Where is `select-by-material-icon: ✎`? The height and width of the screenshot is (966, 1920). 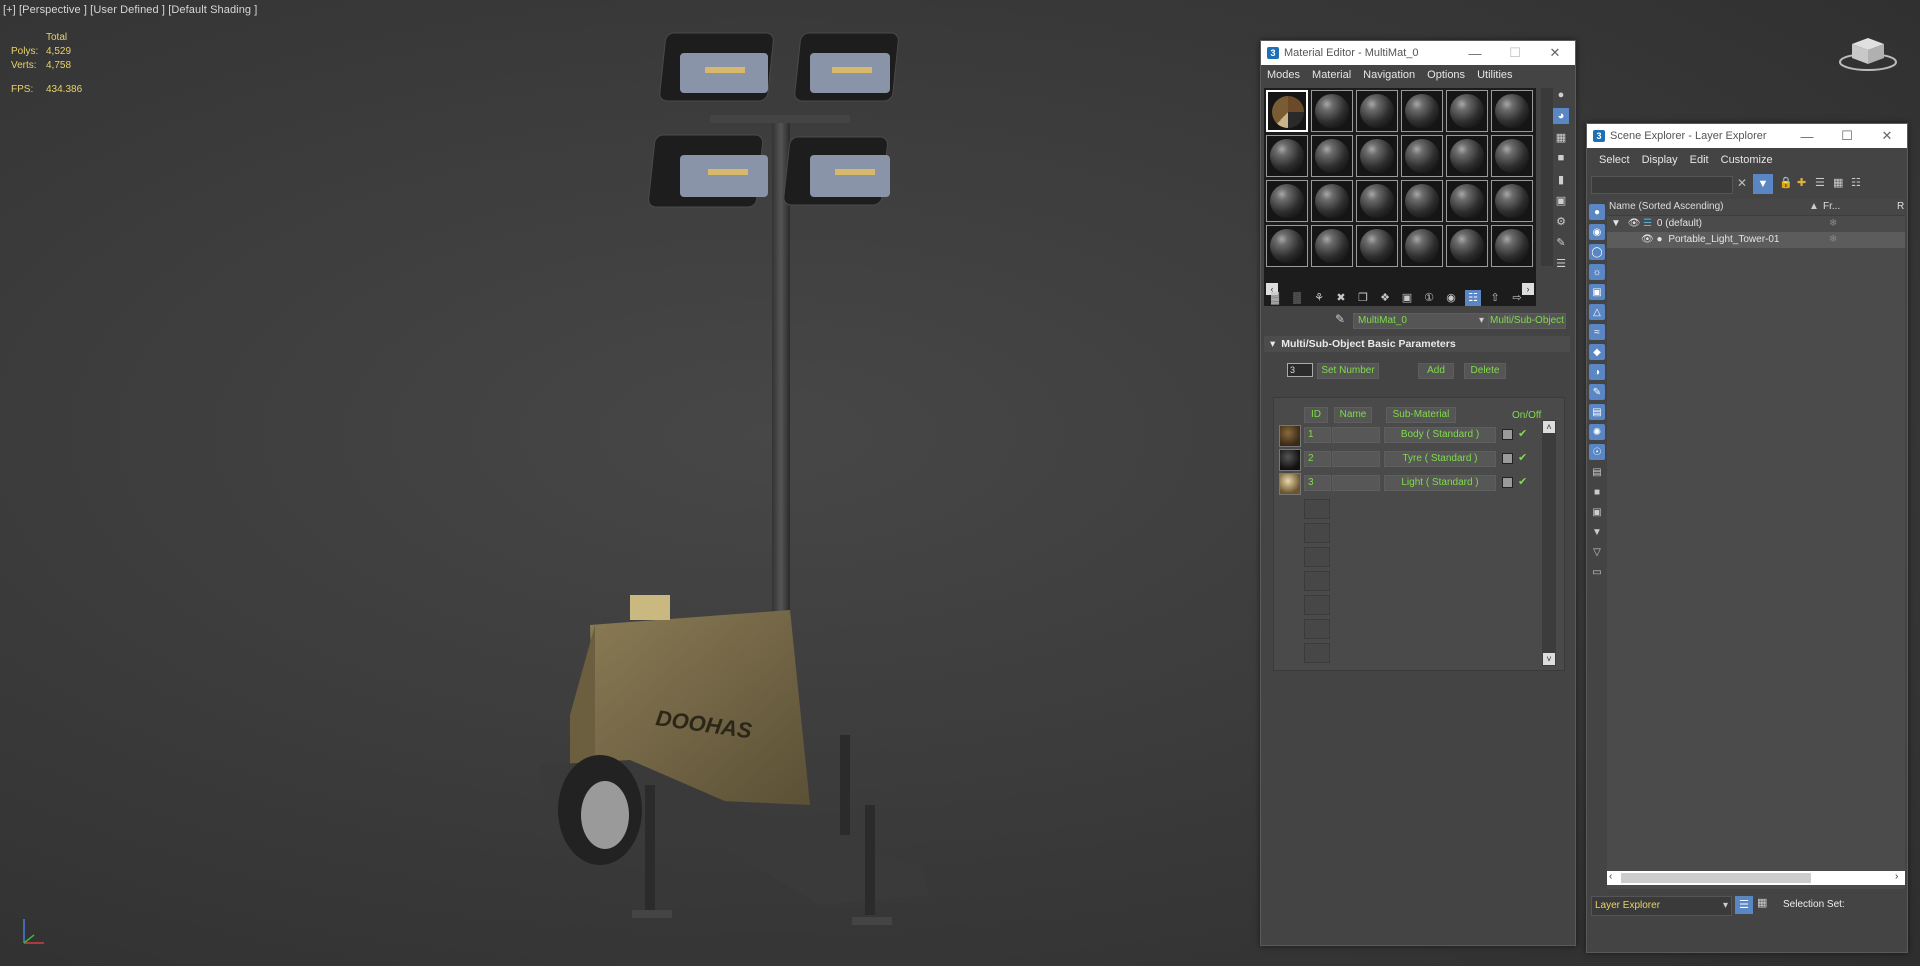 select-by-material-icon: ✎ is located at coordinates (1561, 242).